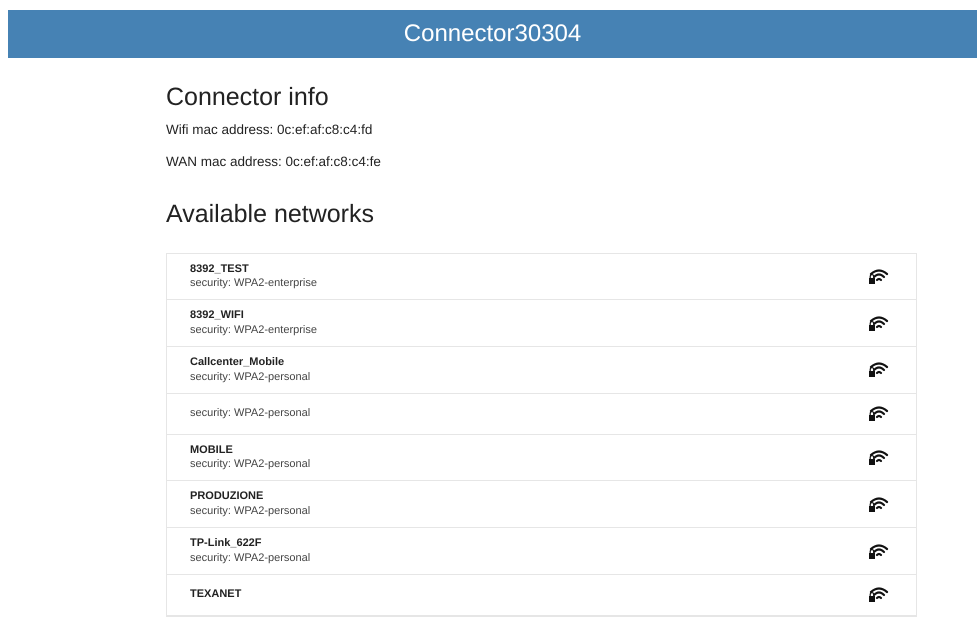  Describe the element at coordinates (274, 162) in the screenshot. I see `mac-address-text: WAN mac address: 0c:ef:af:c8:c4:fe` at that location.